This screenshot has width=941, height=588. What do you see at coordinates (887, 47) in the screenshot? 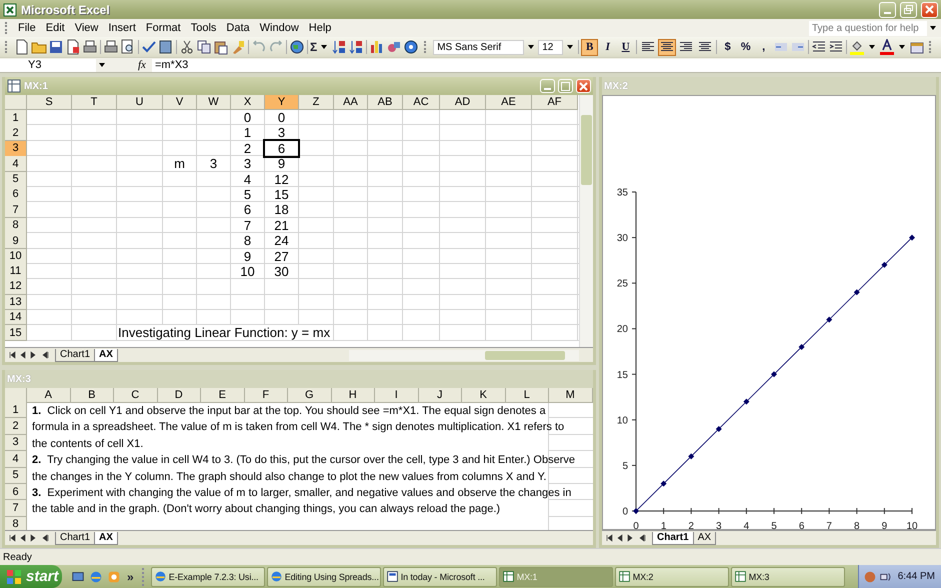
I see `font-color-icon` at bounding box center [887, 47].